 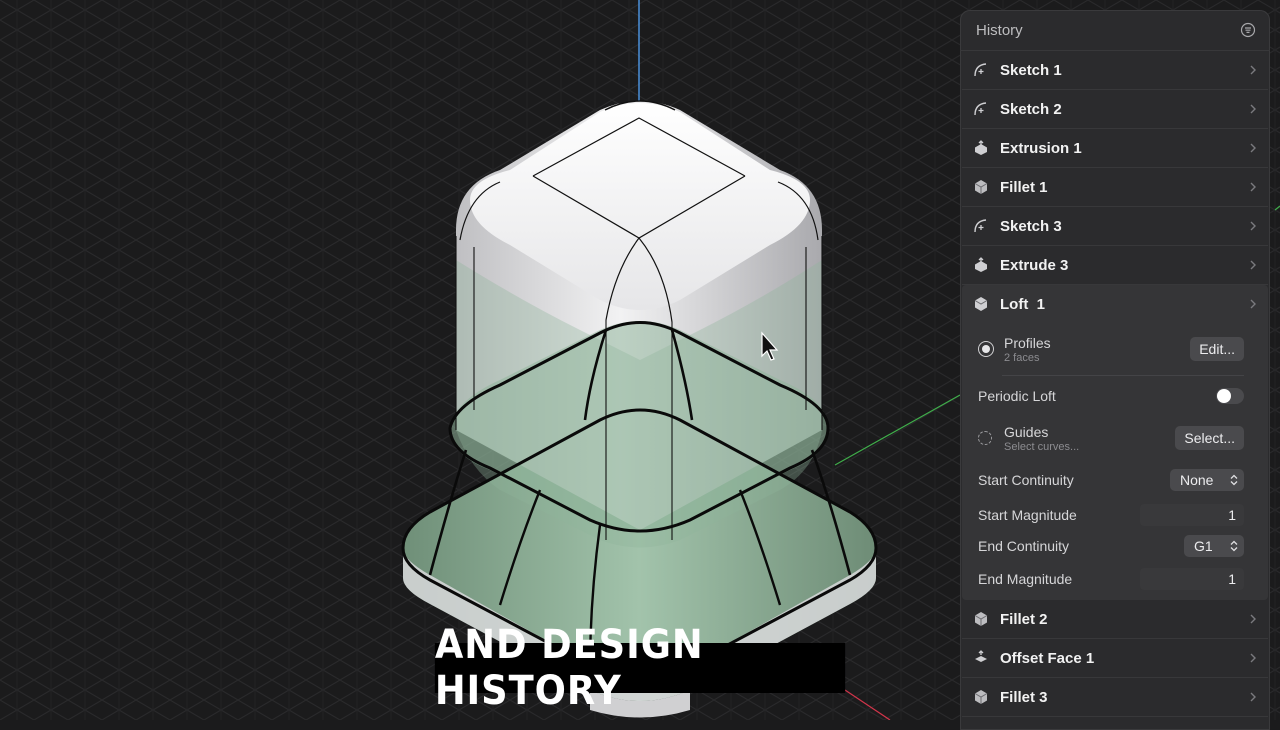 I want to click on history-item-label: Sketch 1, so click(x=1031, y=70).